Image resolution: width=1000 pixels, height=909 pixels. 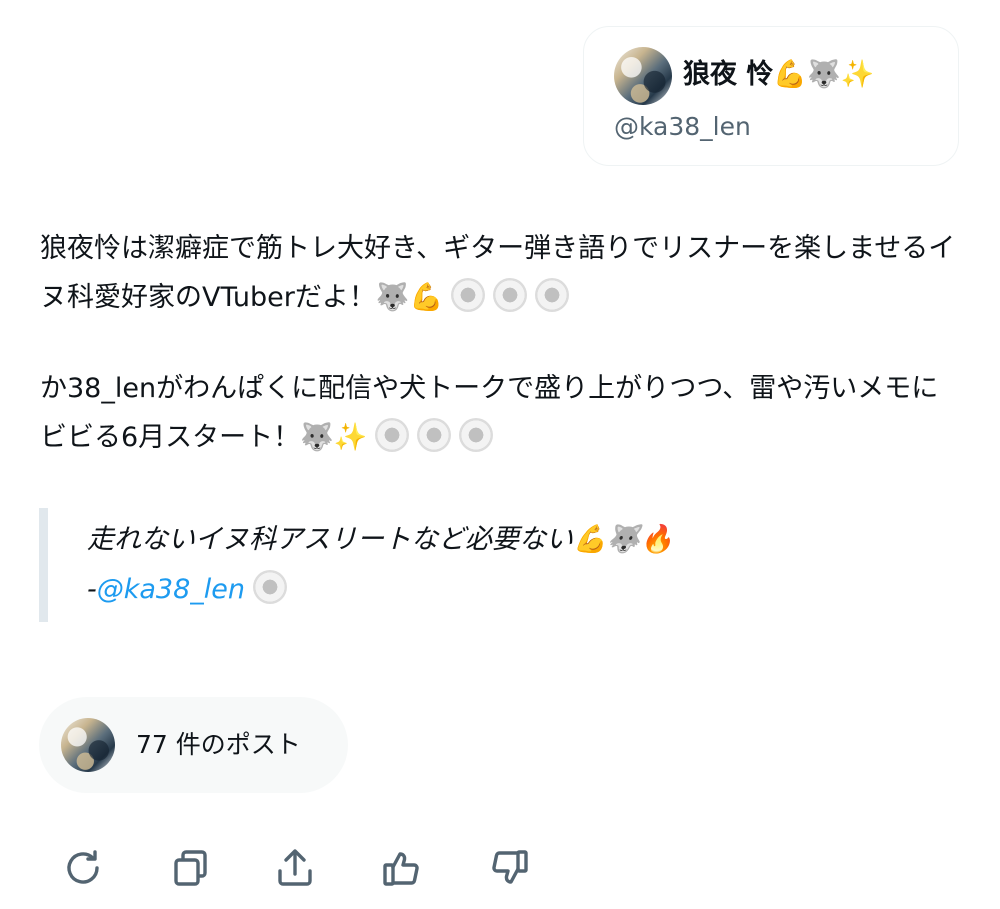 I want to click on profile-card: 狼夜 怜💪🐺✨ @ka38_len, so click(x=771, y=96).